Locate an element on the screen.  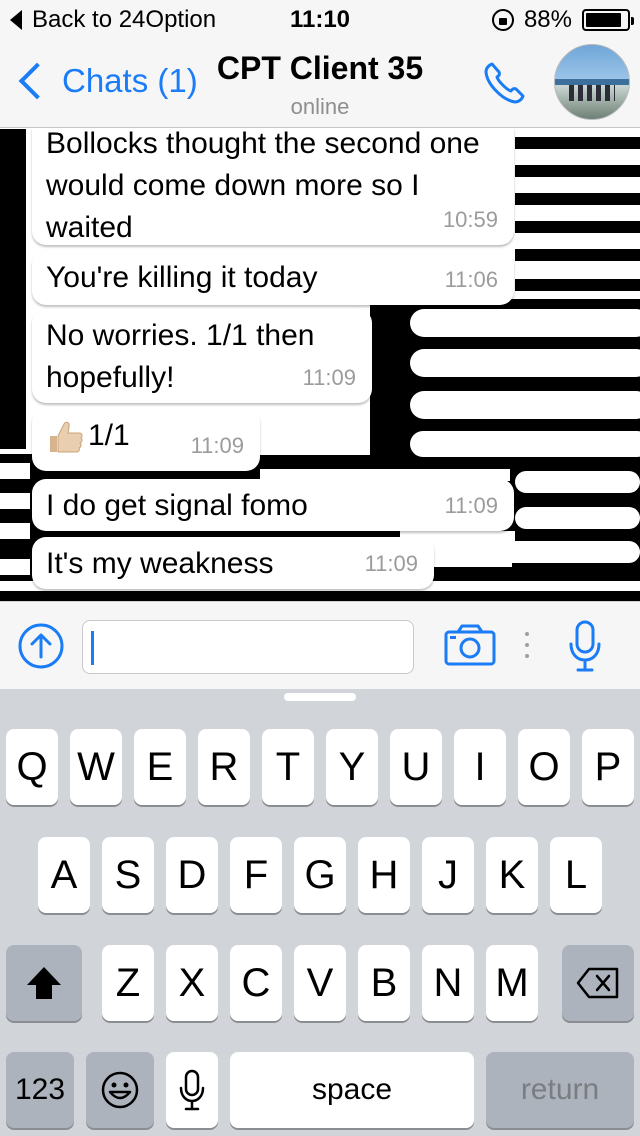
key-p: P is located at coordinates (608, 767).